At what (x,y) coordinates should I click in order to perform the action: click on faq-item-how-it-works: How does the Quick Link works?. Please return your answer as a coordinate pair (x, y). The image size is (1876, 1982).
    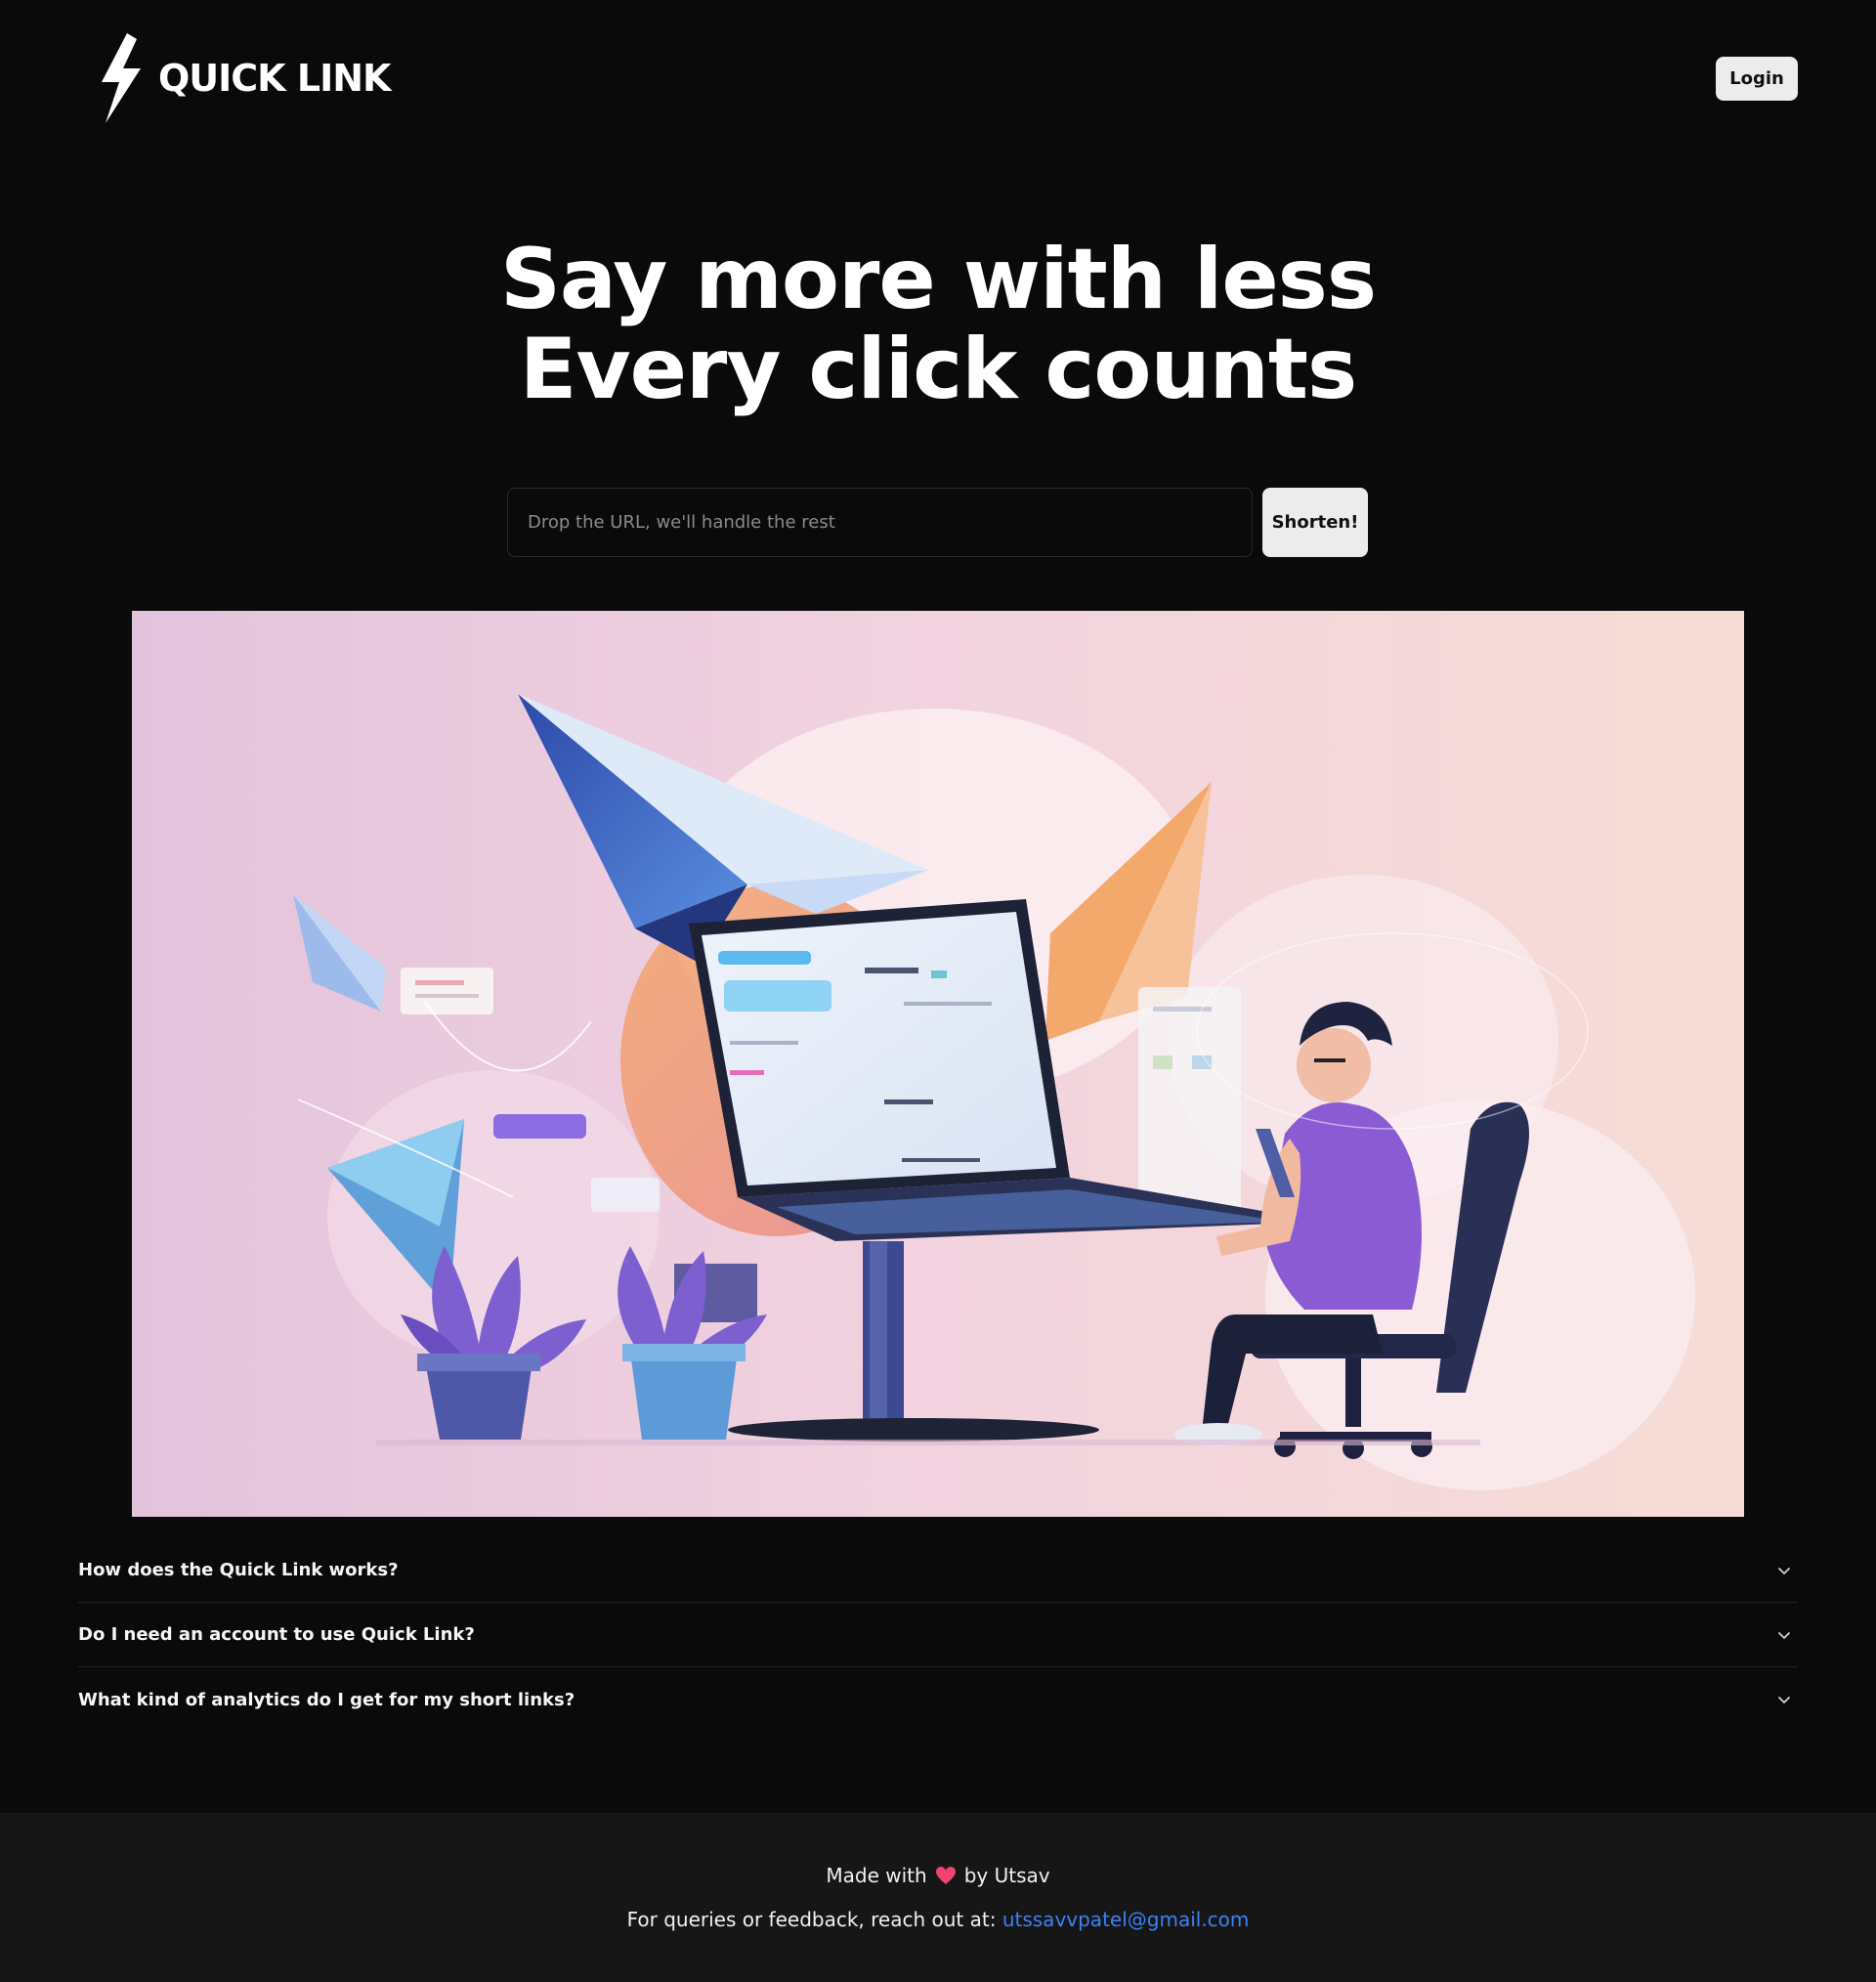
    Looking at the image, I should click on (938, 1570).